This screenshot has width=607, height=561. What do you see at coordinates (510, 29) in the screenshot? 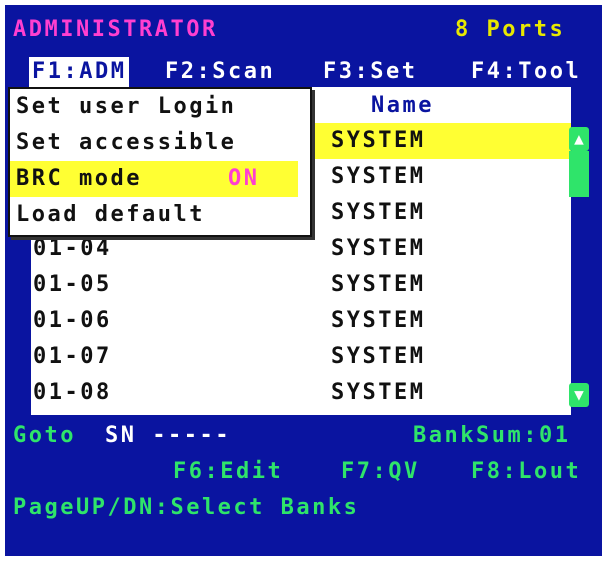
I see `ports-count: 8 Ports` at bounding box center [510, 29].